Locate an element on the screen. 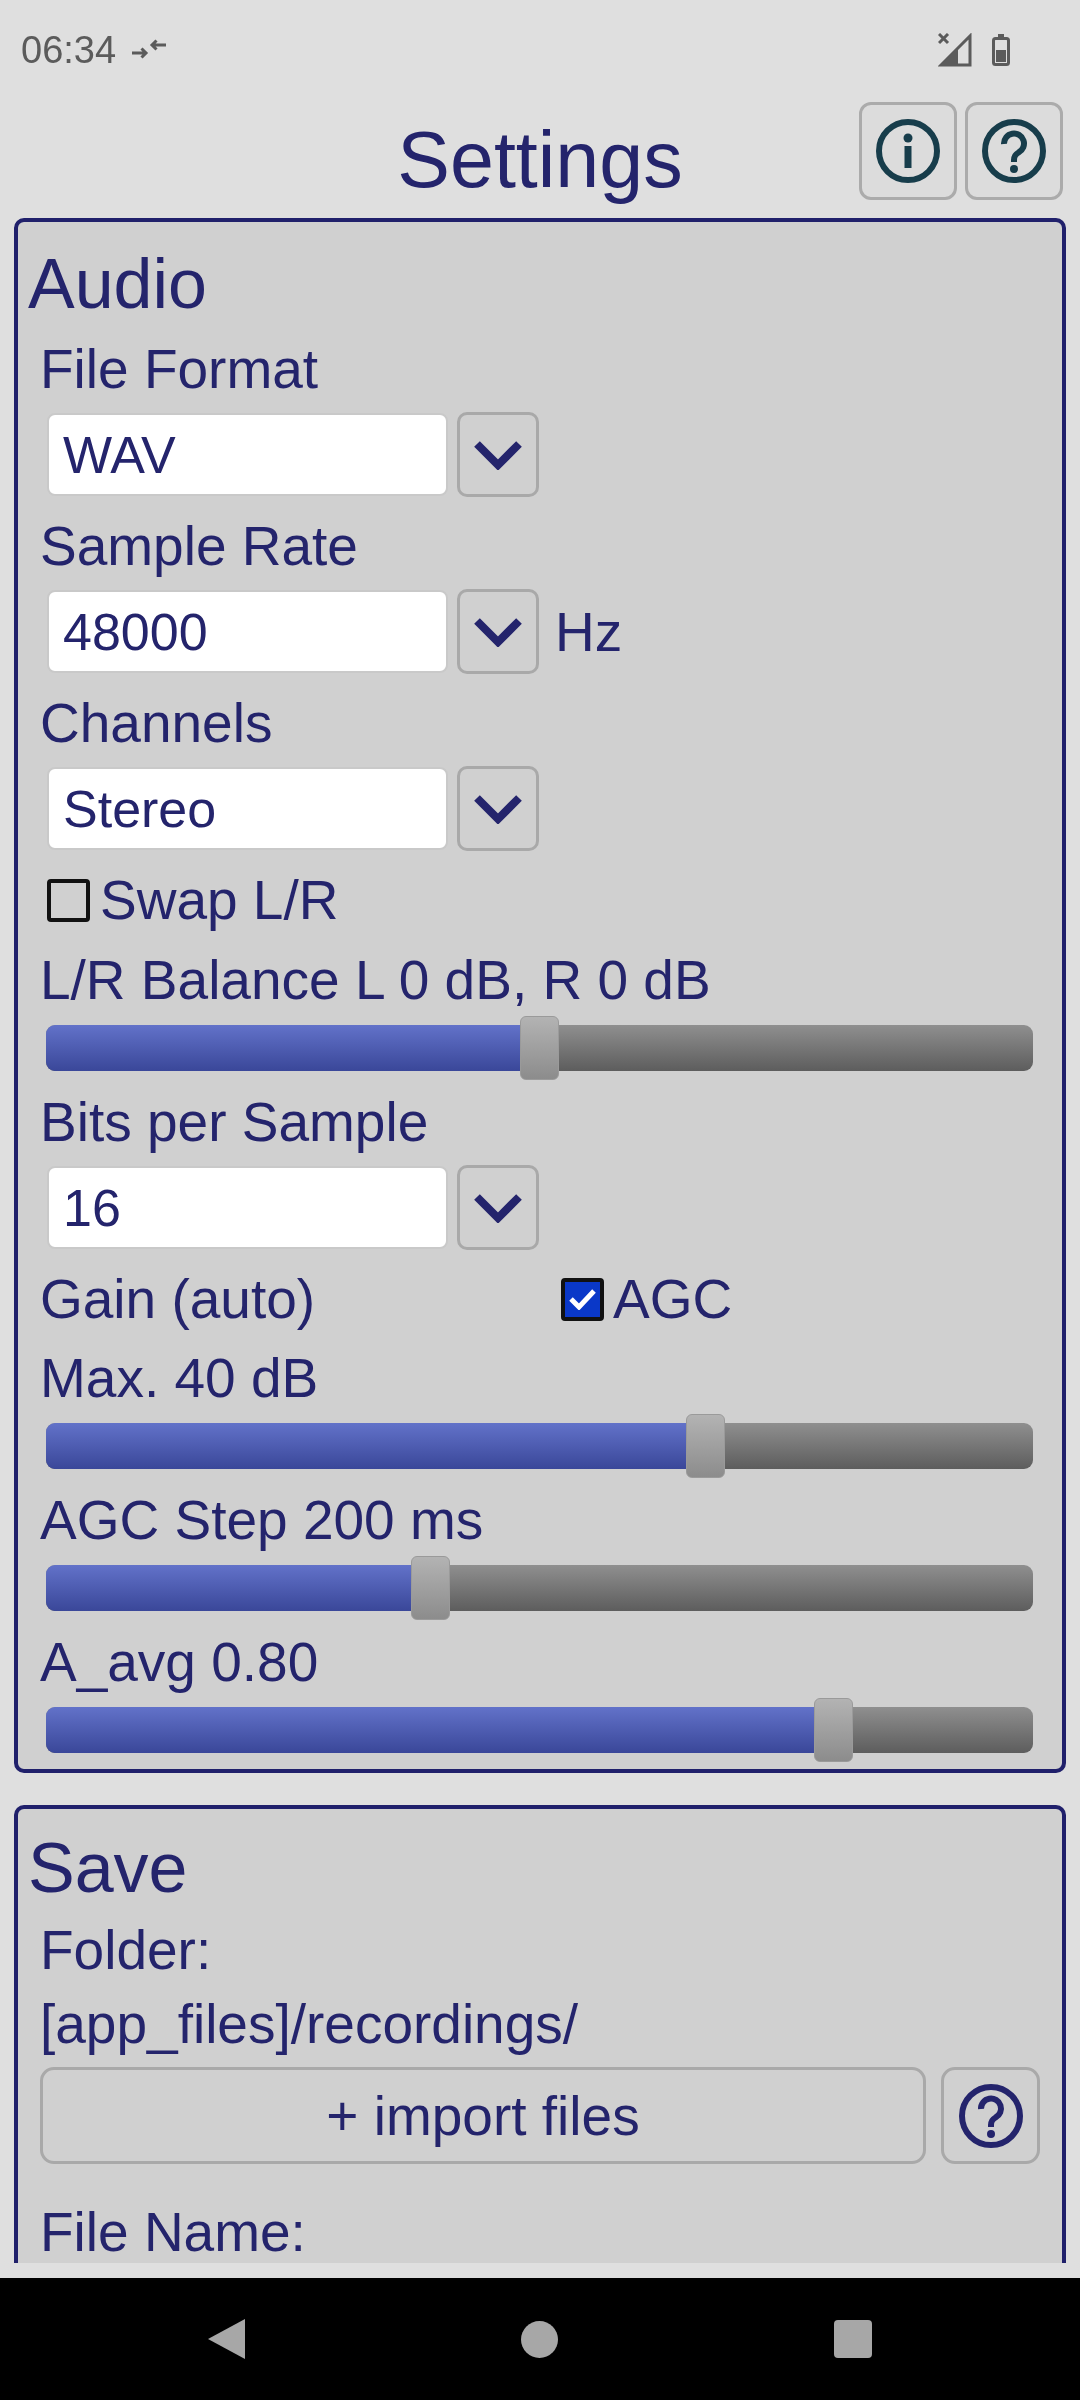  setting-label: File Format is located at coordinates (180, 369).